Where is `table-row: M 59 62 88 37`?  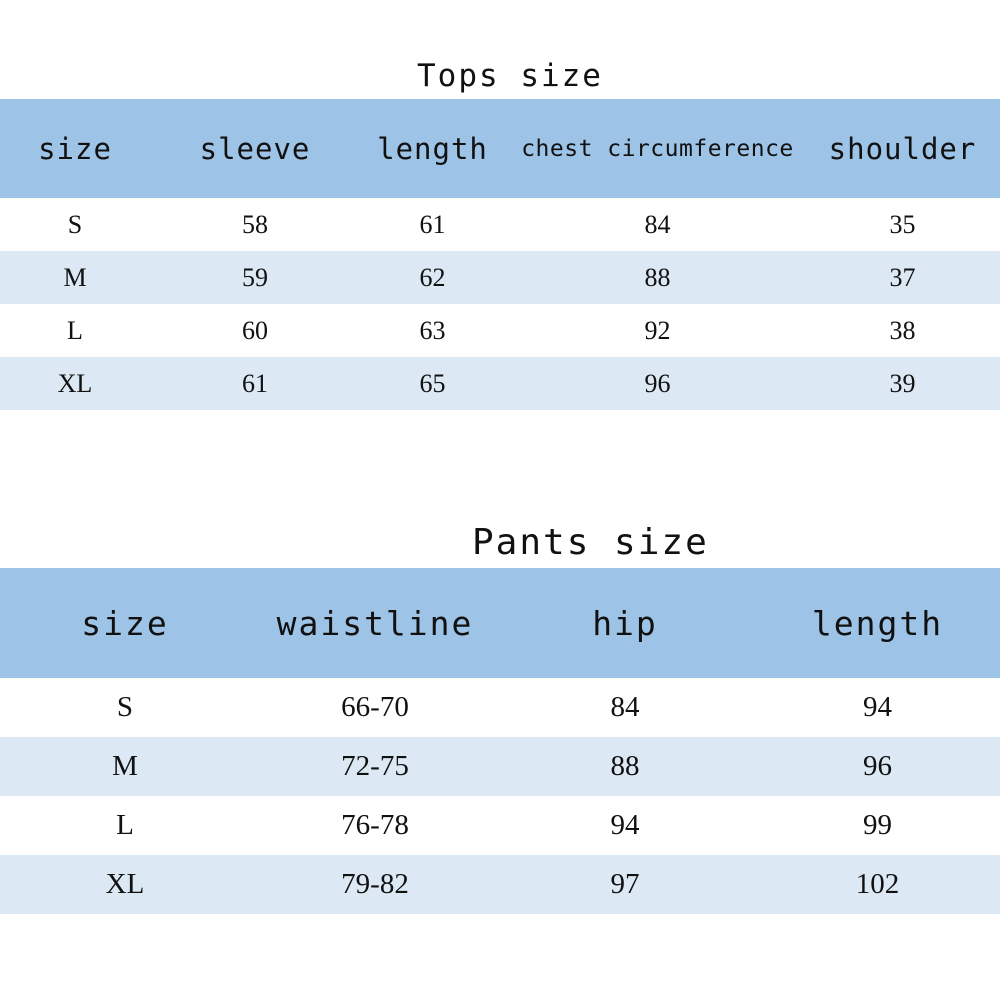
table-row: M 59 62 88 37 is located at coordinates (500, 277).